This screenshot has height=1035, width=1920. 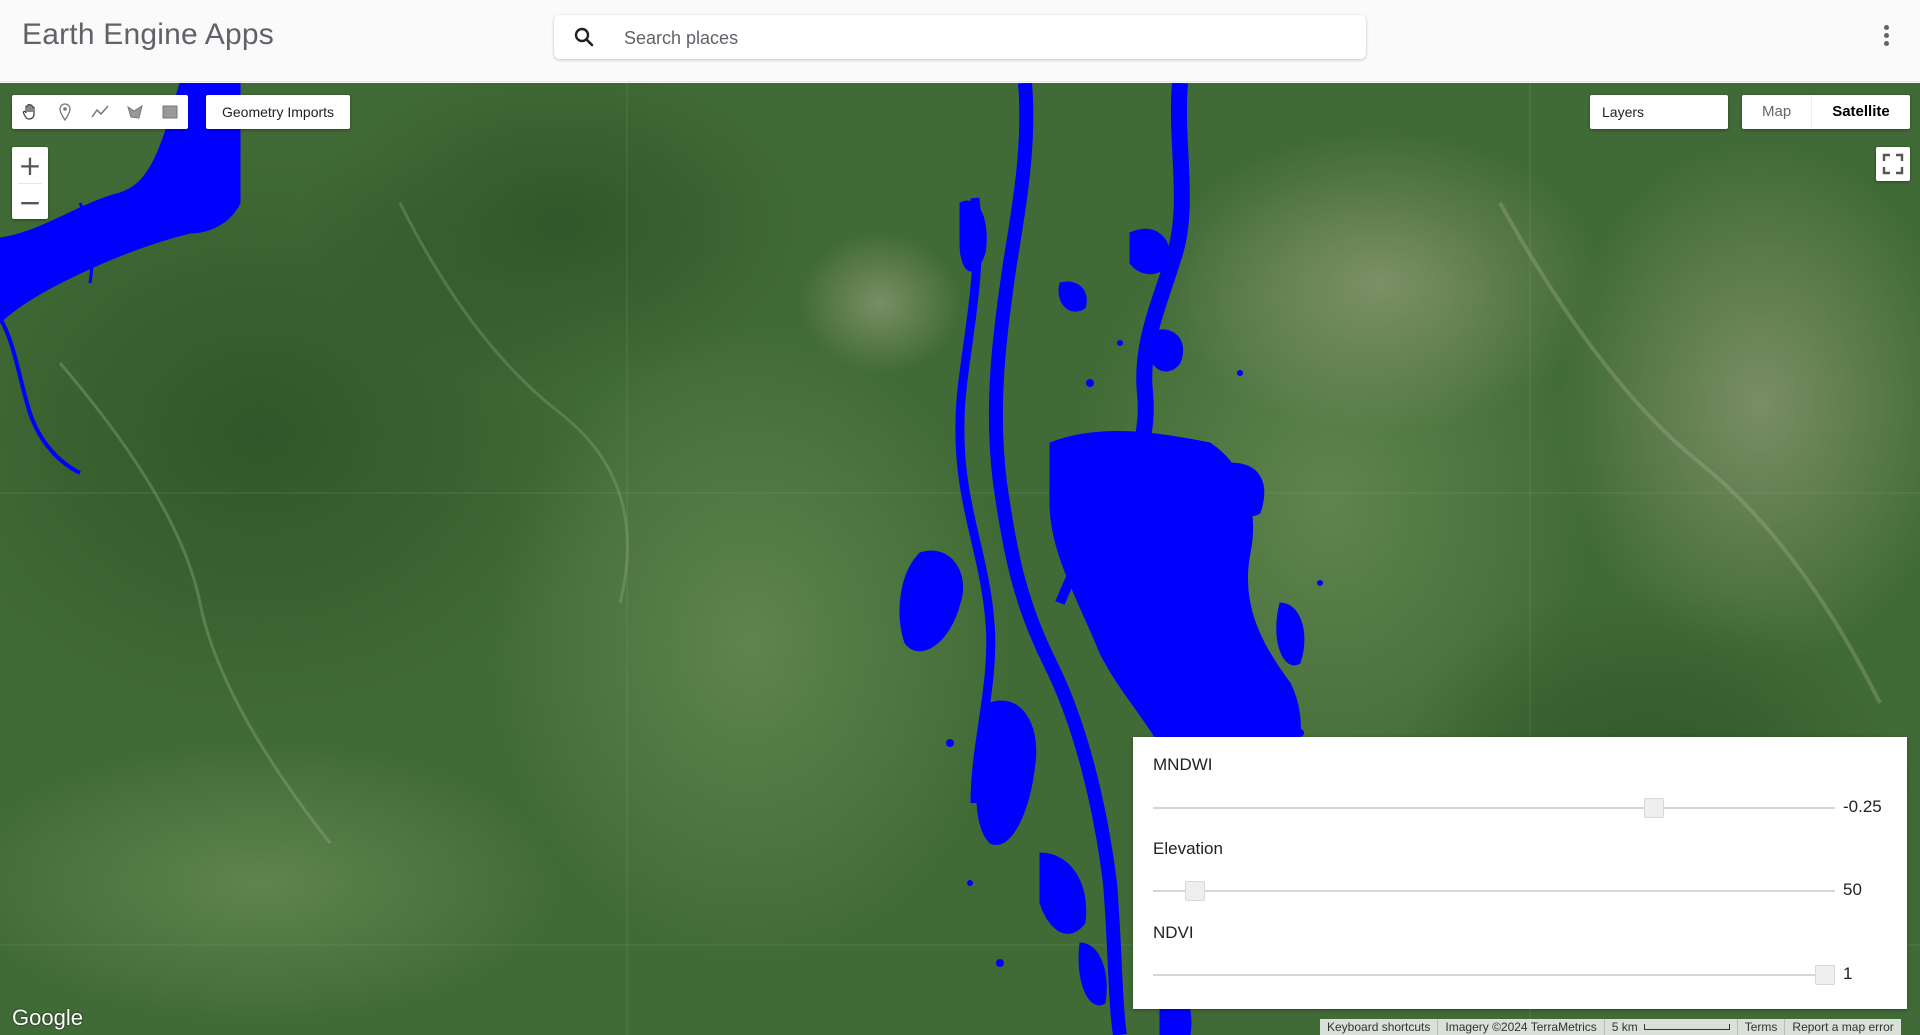 What do you see at coordinates (1848, 973) in the screenshot?
I see `ndvi-value: 1` at bounding box center [1848, 973].